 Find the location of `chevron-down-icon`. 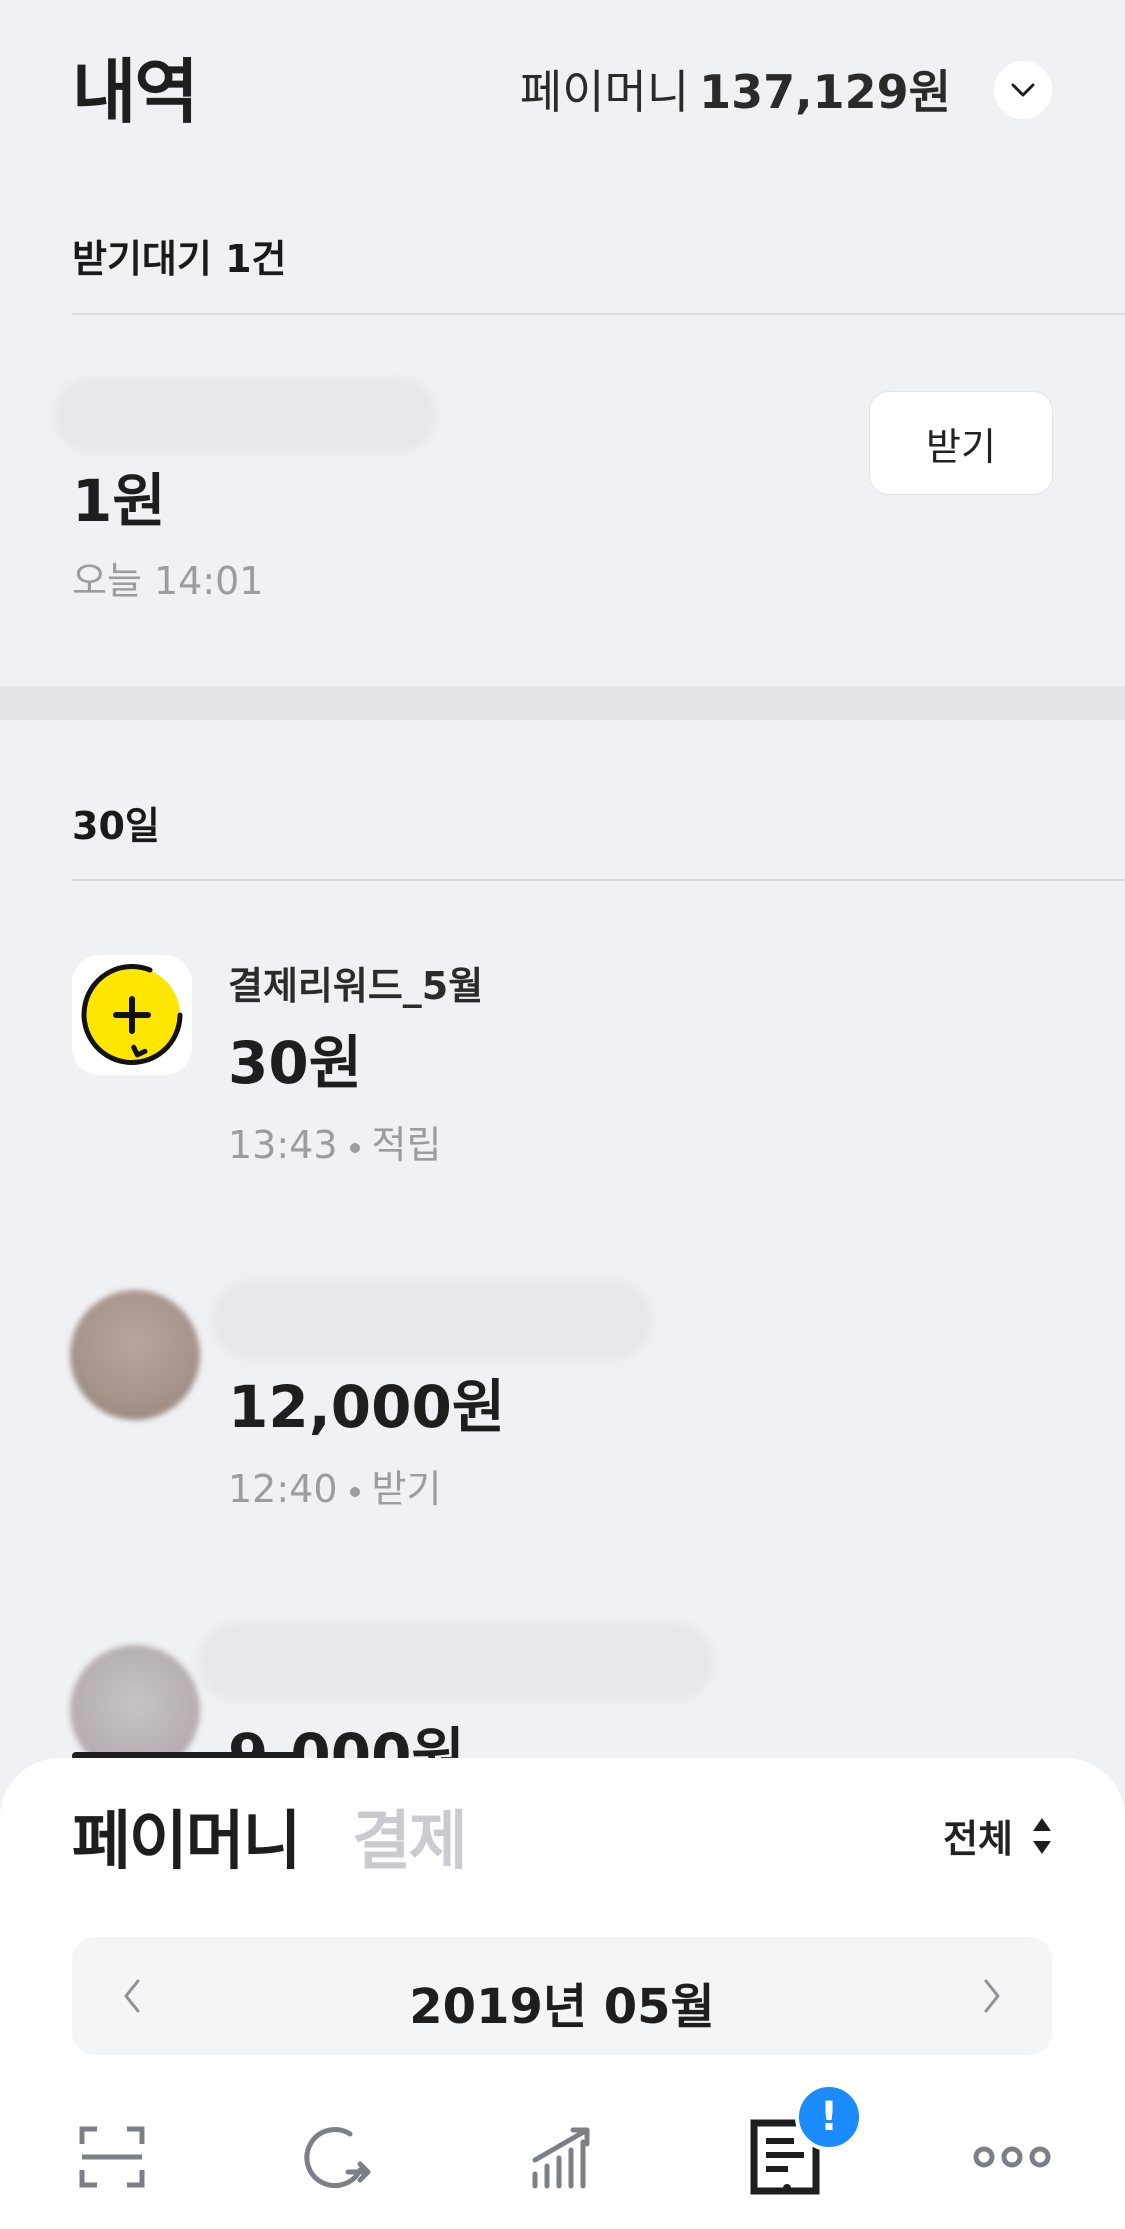

chevron-down-icon is located at coordinates (1023, 90).